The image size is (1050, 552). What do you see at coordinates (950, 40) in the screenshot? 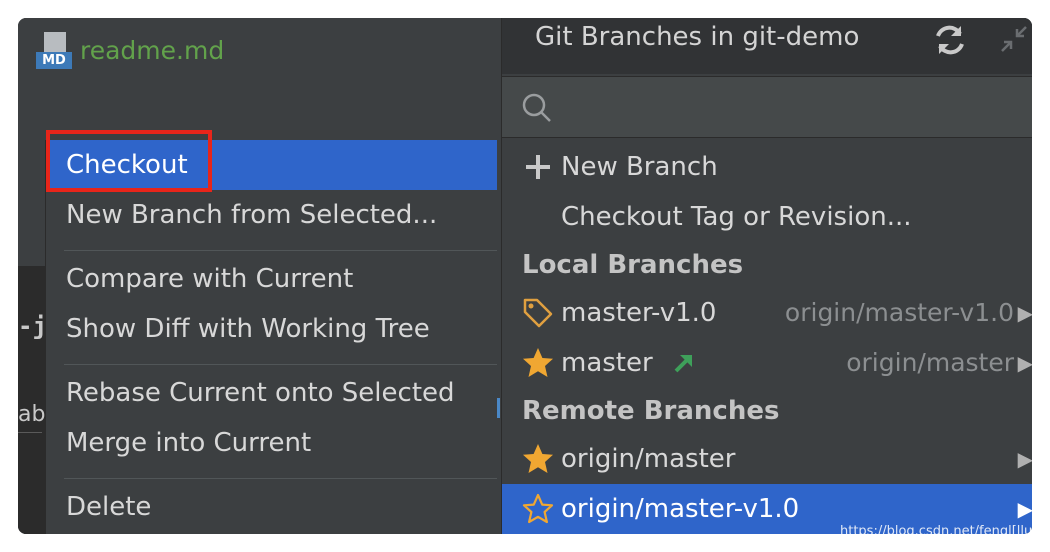
I see `refresh-icon` at bounding box center [950, 40].